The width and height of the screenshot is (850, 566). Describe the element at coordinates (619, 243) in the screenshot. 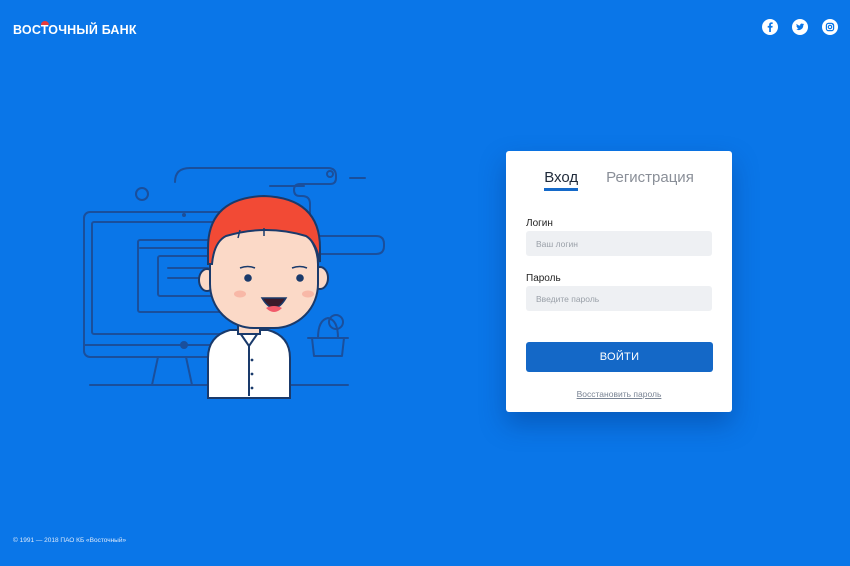

I see `login-input` at that location.